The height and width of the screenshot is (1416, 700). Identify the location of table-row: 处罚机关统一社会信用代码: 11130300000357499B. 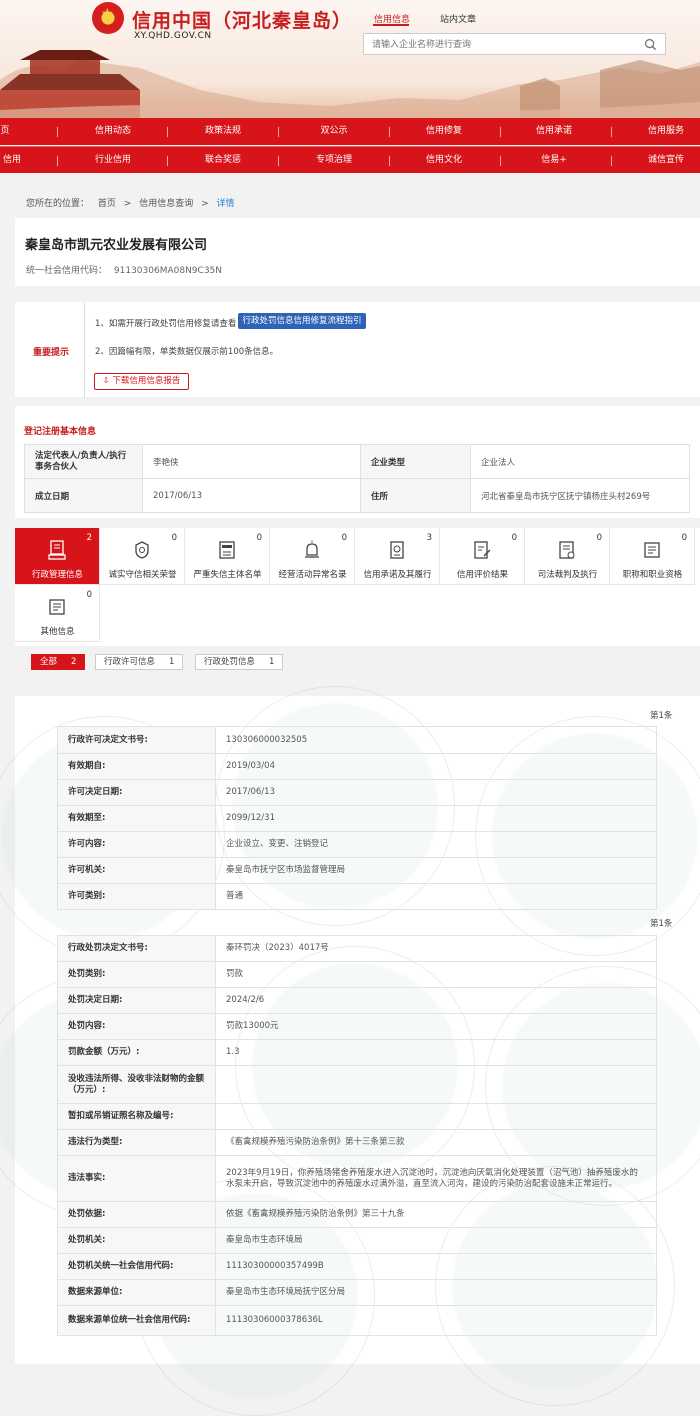
(357, 1266).